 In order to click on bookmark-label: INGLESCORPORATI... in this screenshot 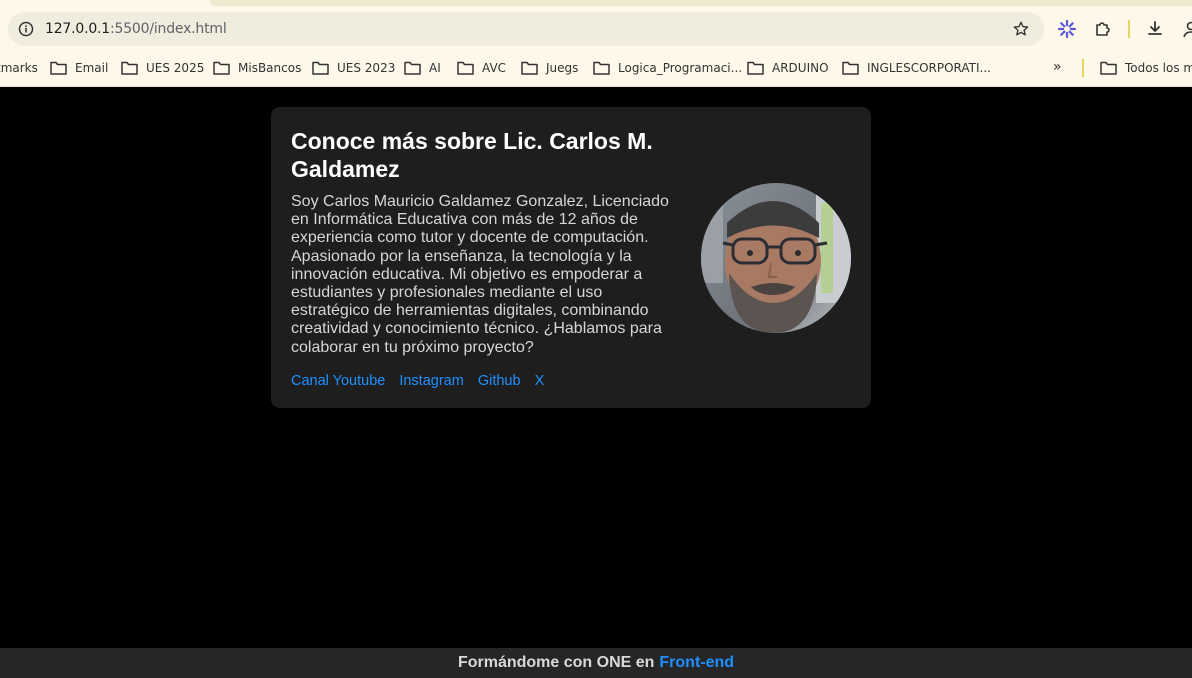, I will do `click(929, 68)`.